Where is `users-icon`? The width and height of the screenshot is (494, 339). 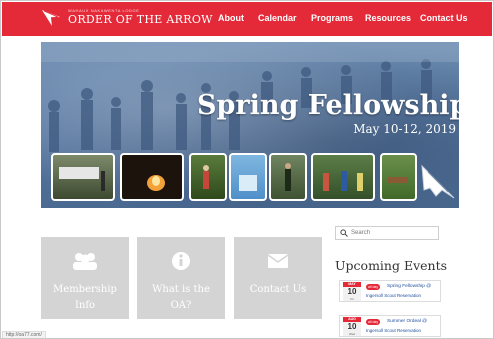 users-icon is located at coordinates (85, 261).